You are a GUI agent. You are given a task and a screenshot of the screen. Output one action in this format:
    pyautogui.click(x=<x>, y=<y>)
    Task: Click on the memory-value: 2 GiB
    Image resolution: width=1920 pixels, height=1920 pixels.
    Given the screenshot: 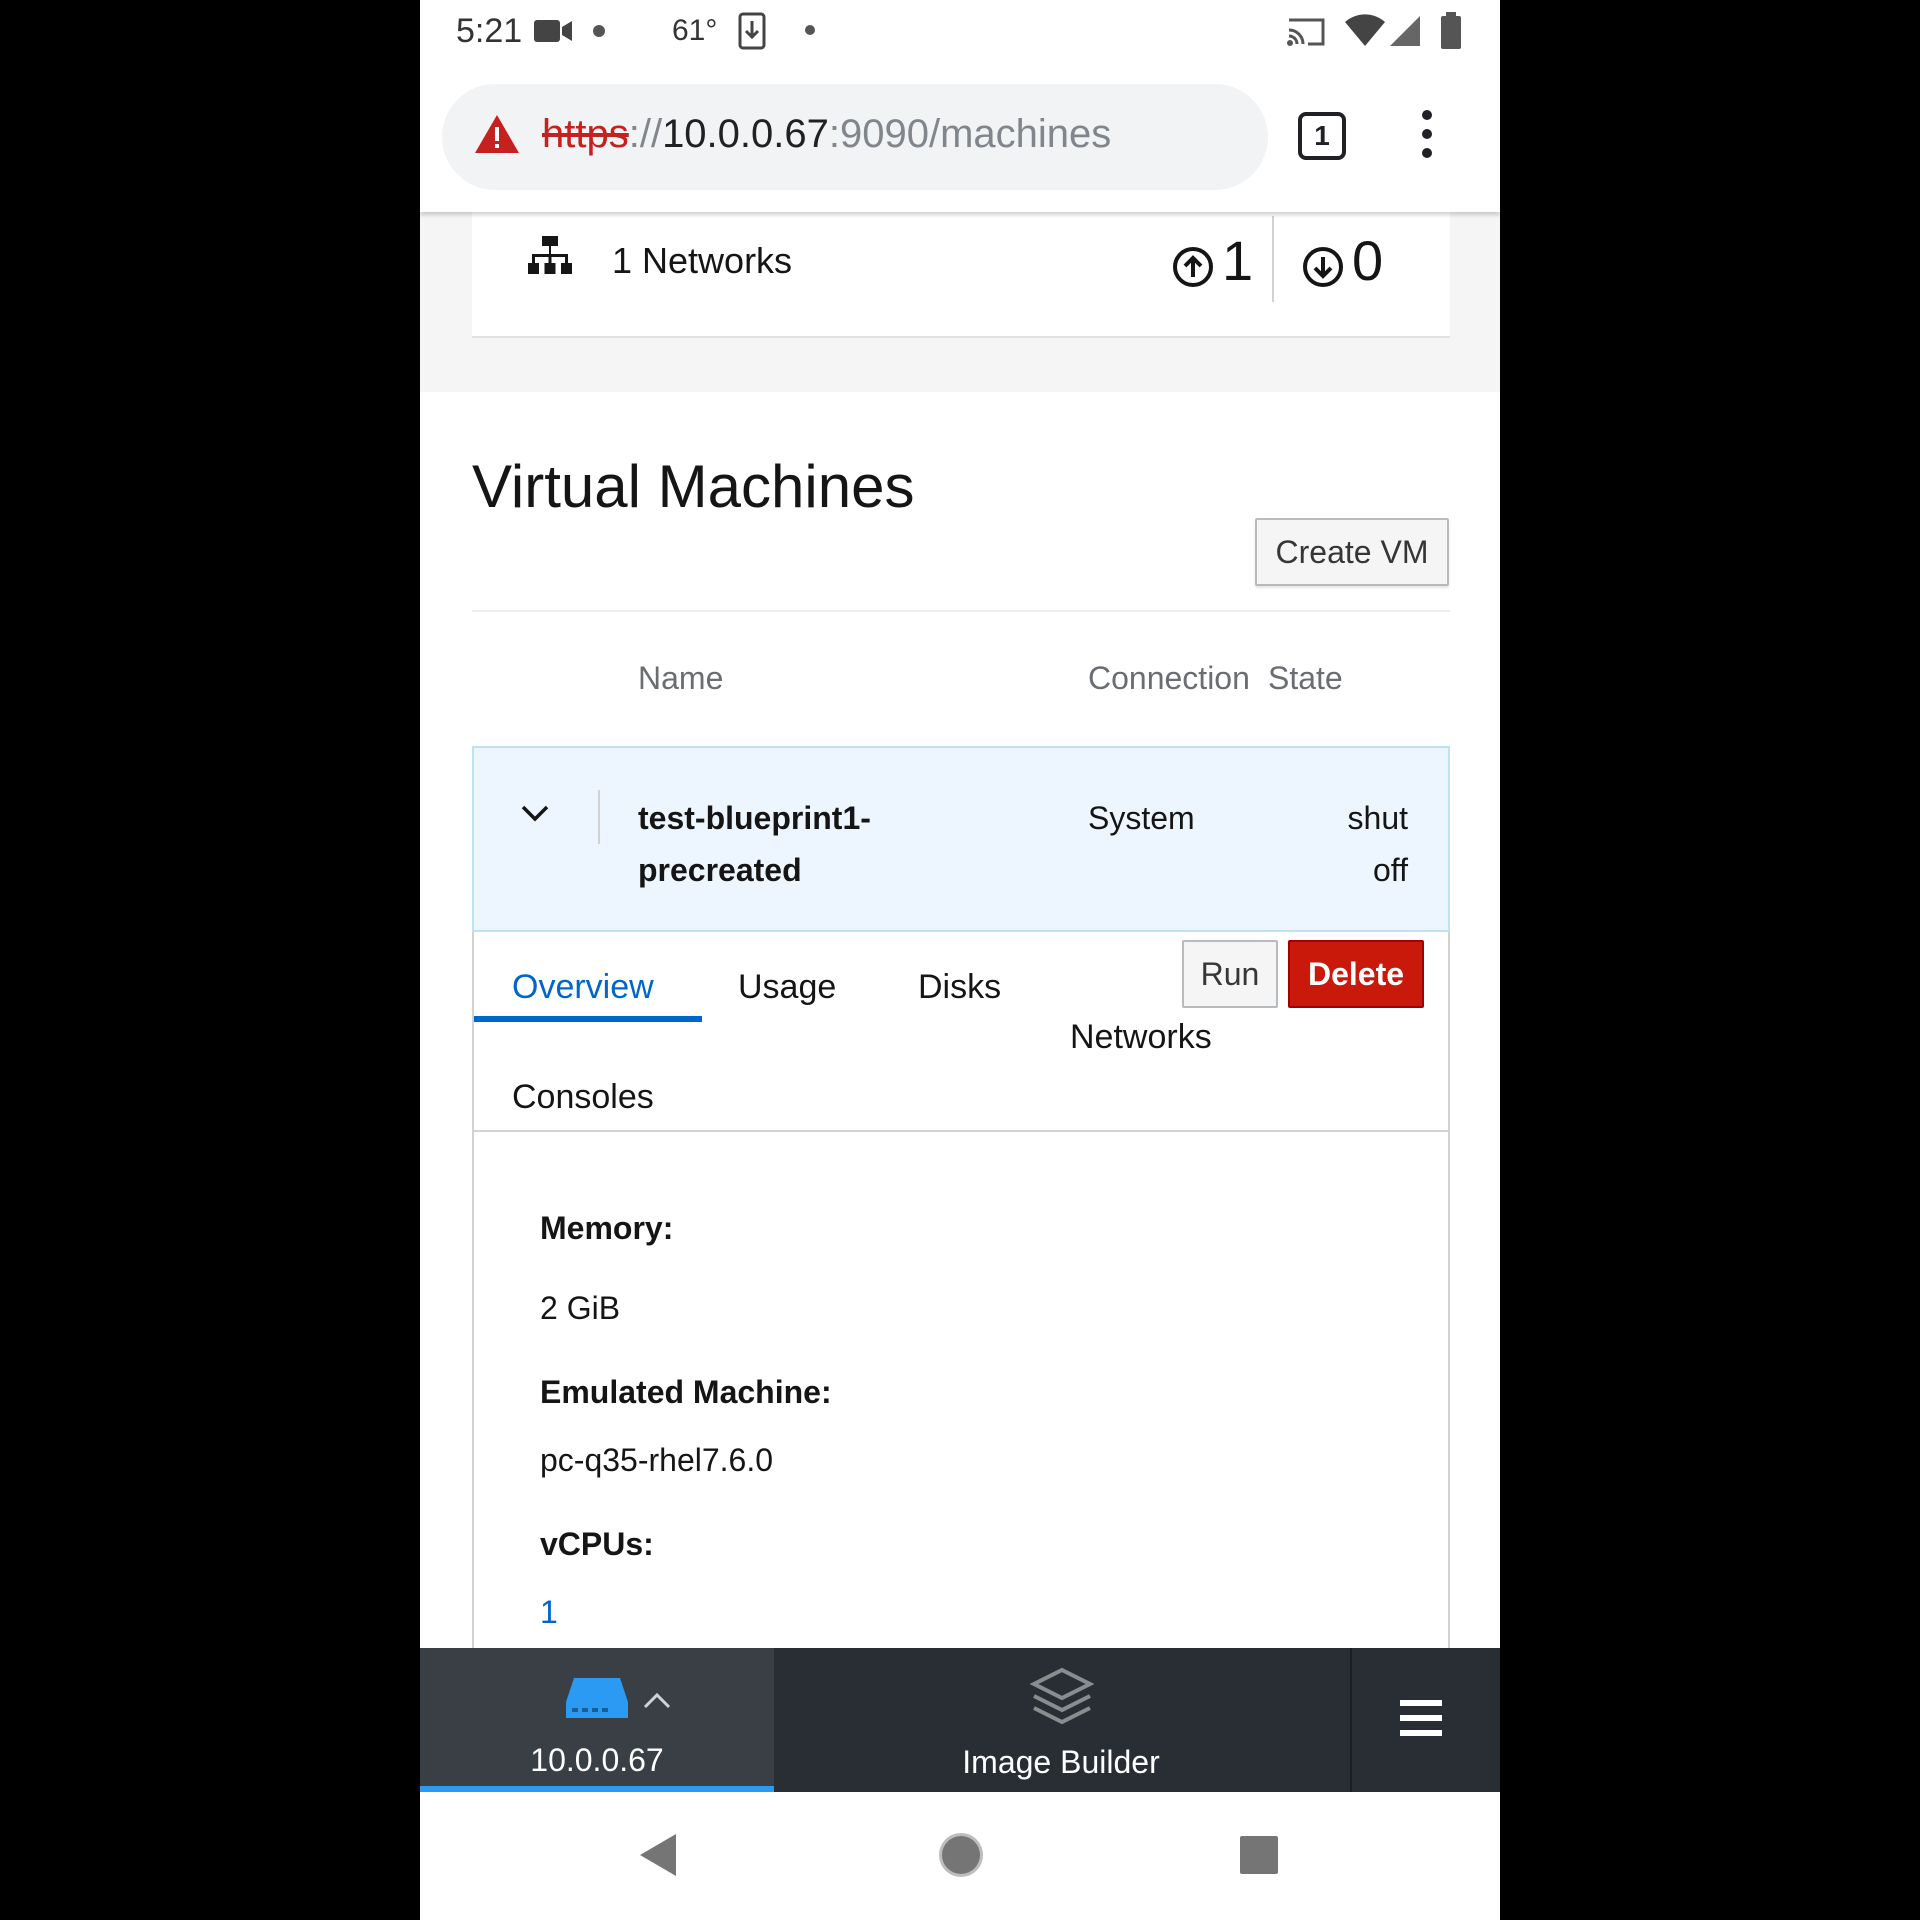 What is the action you would take?
    pyautogui.click(x=580, y=1308)
    